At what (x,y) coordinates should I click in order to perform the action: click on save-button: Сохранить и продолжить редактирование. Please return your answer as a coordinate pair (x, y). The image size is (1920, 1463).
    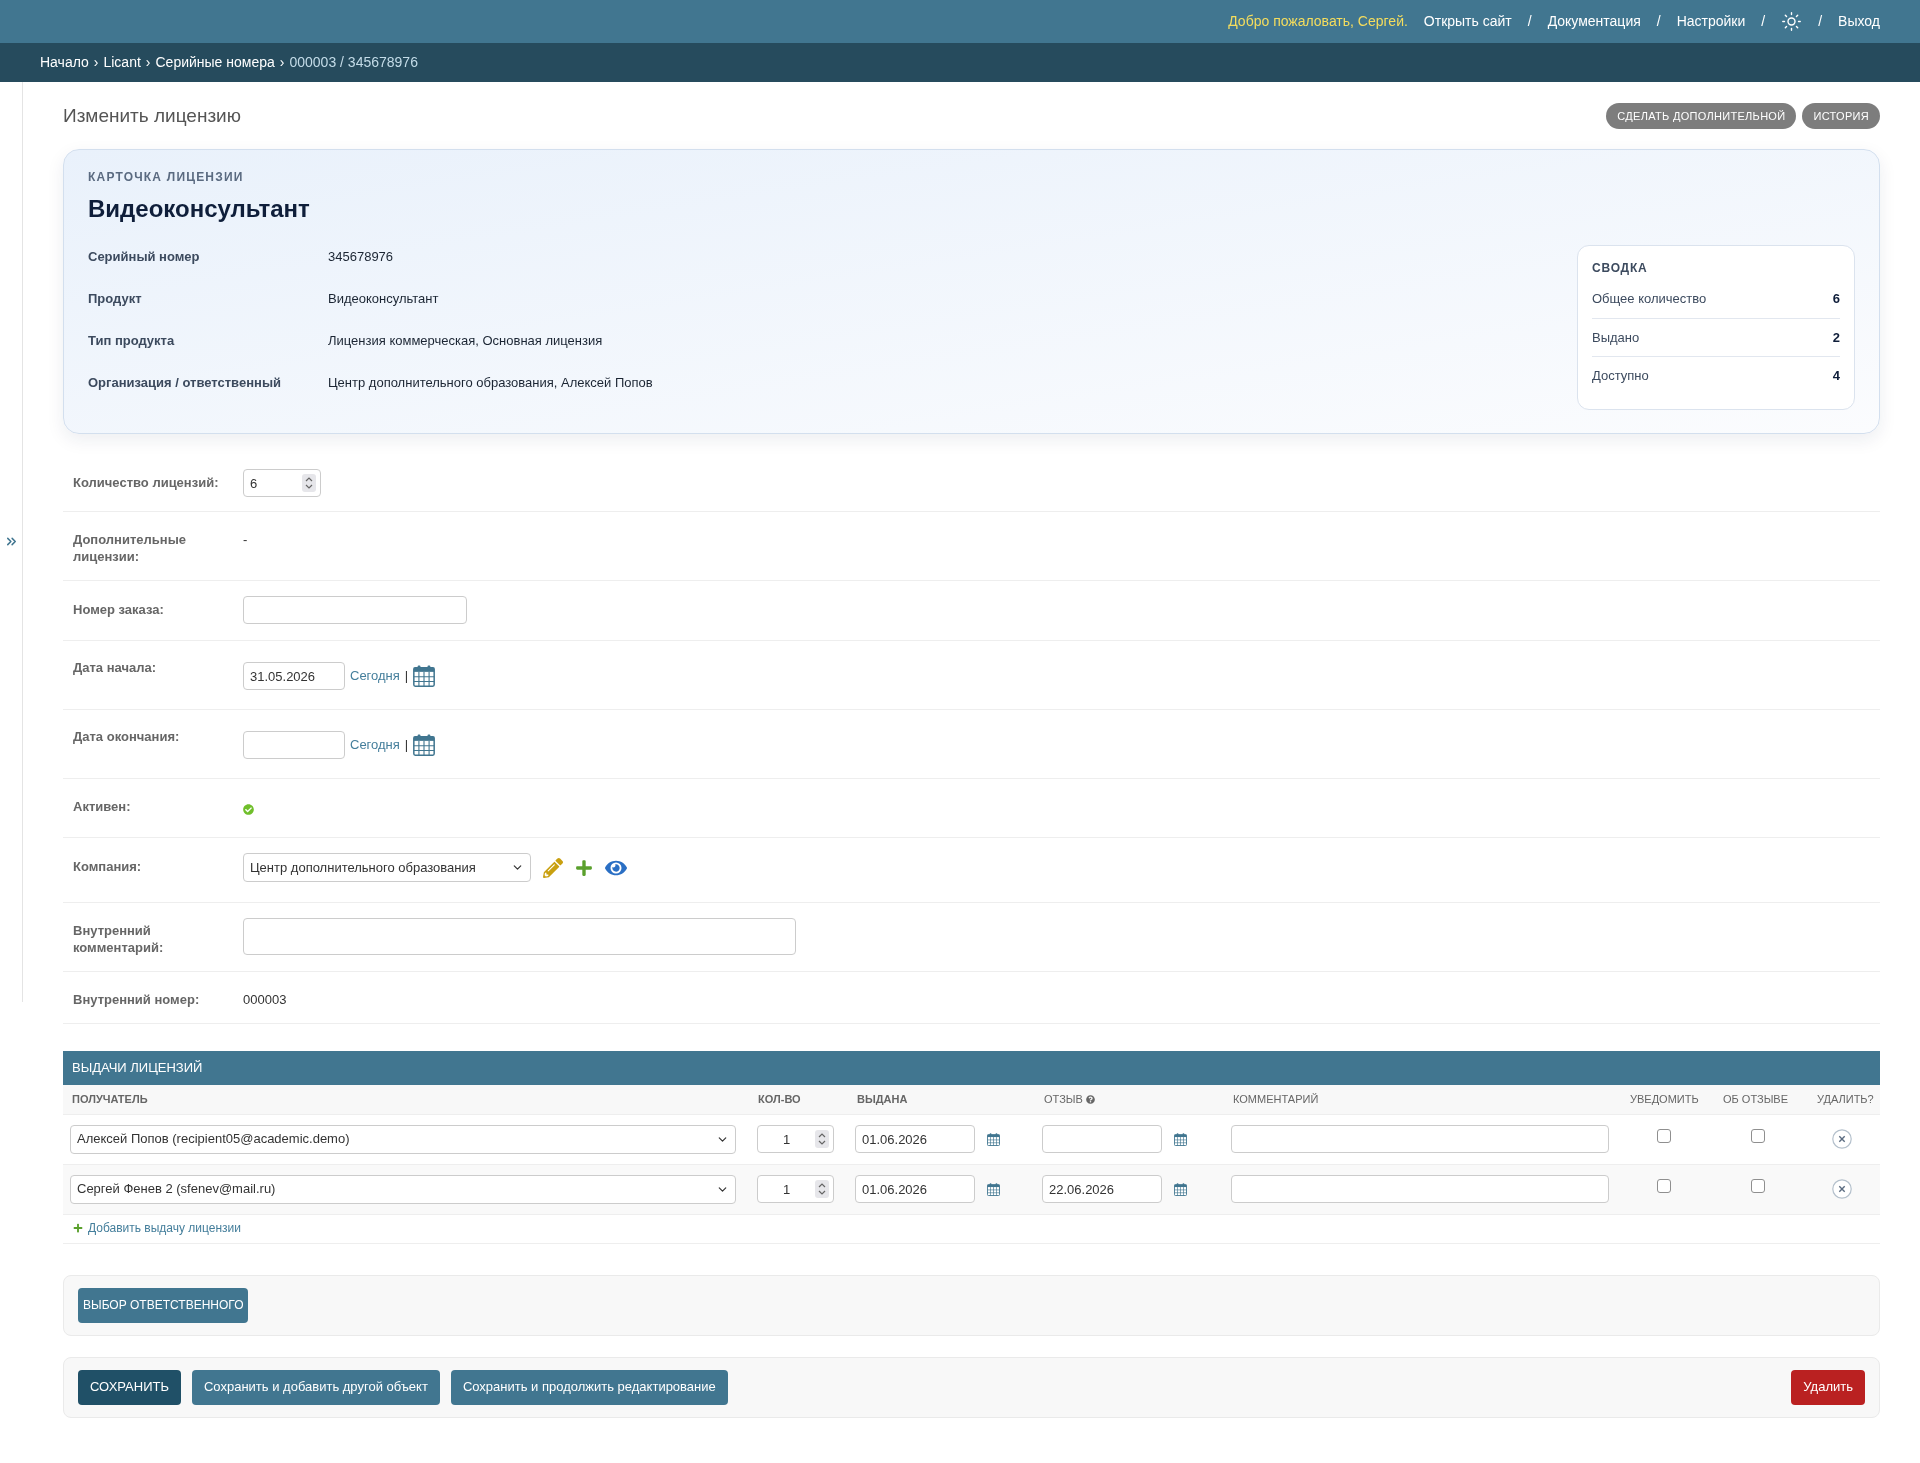
    Looking at the image, I should click on (589, 1387).